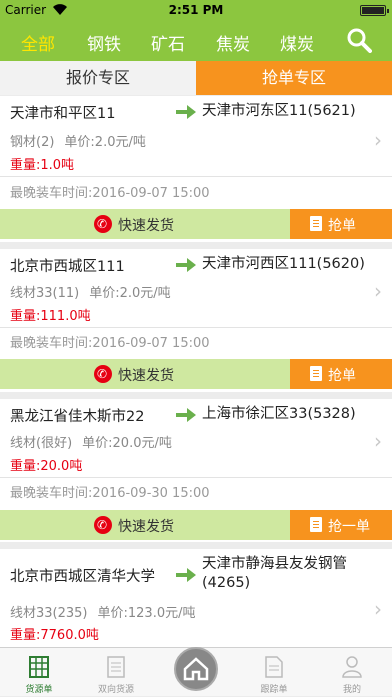 The height and width of the screenshot is (697, 392). Describe the element at coordinates (297, 42) in the screenshot. I see `tab-coal: 煤炭` at that location.